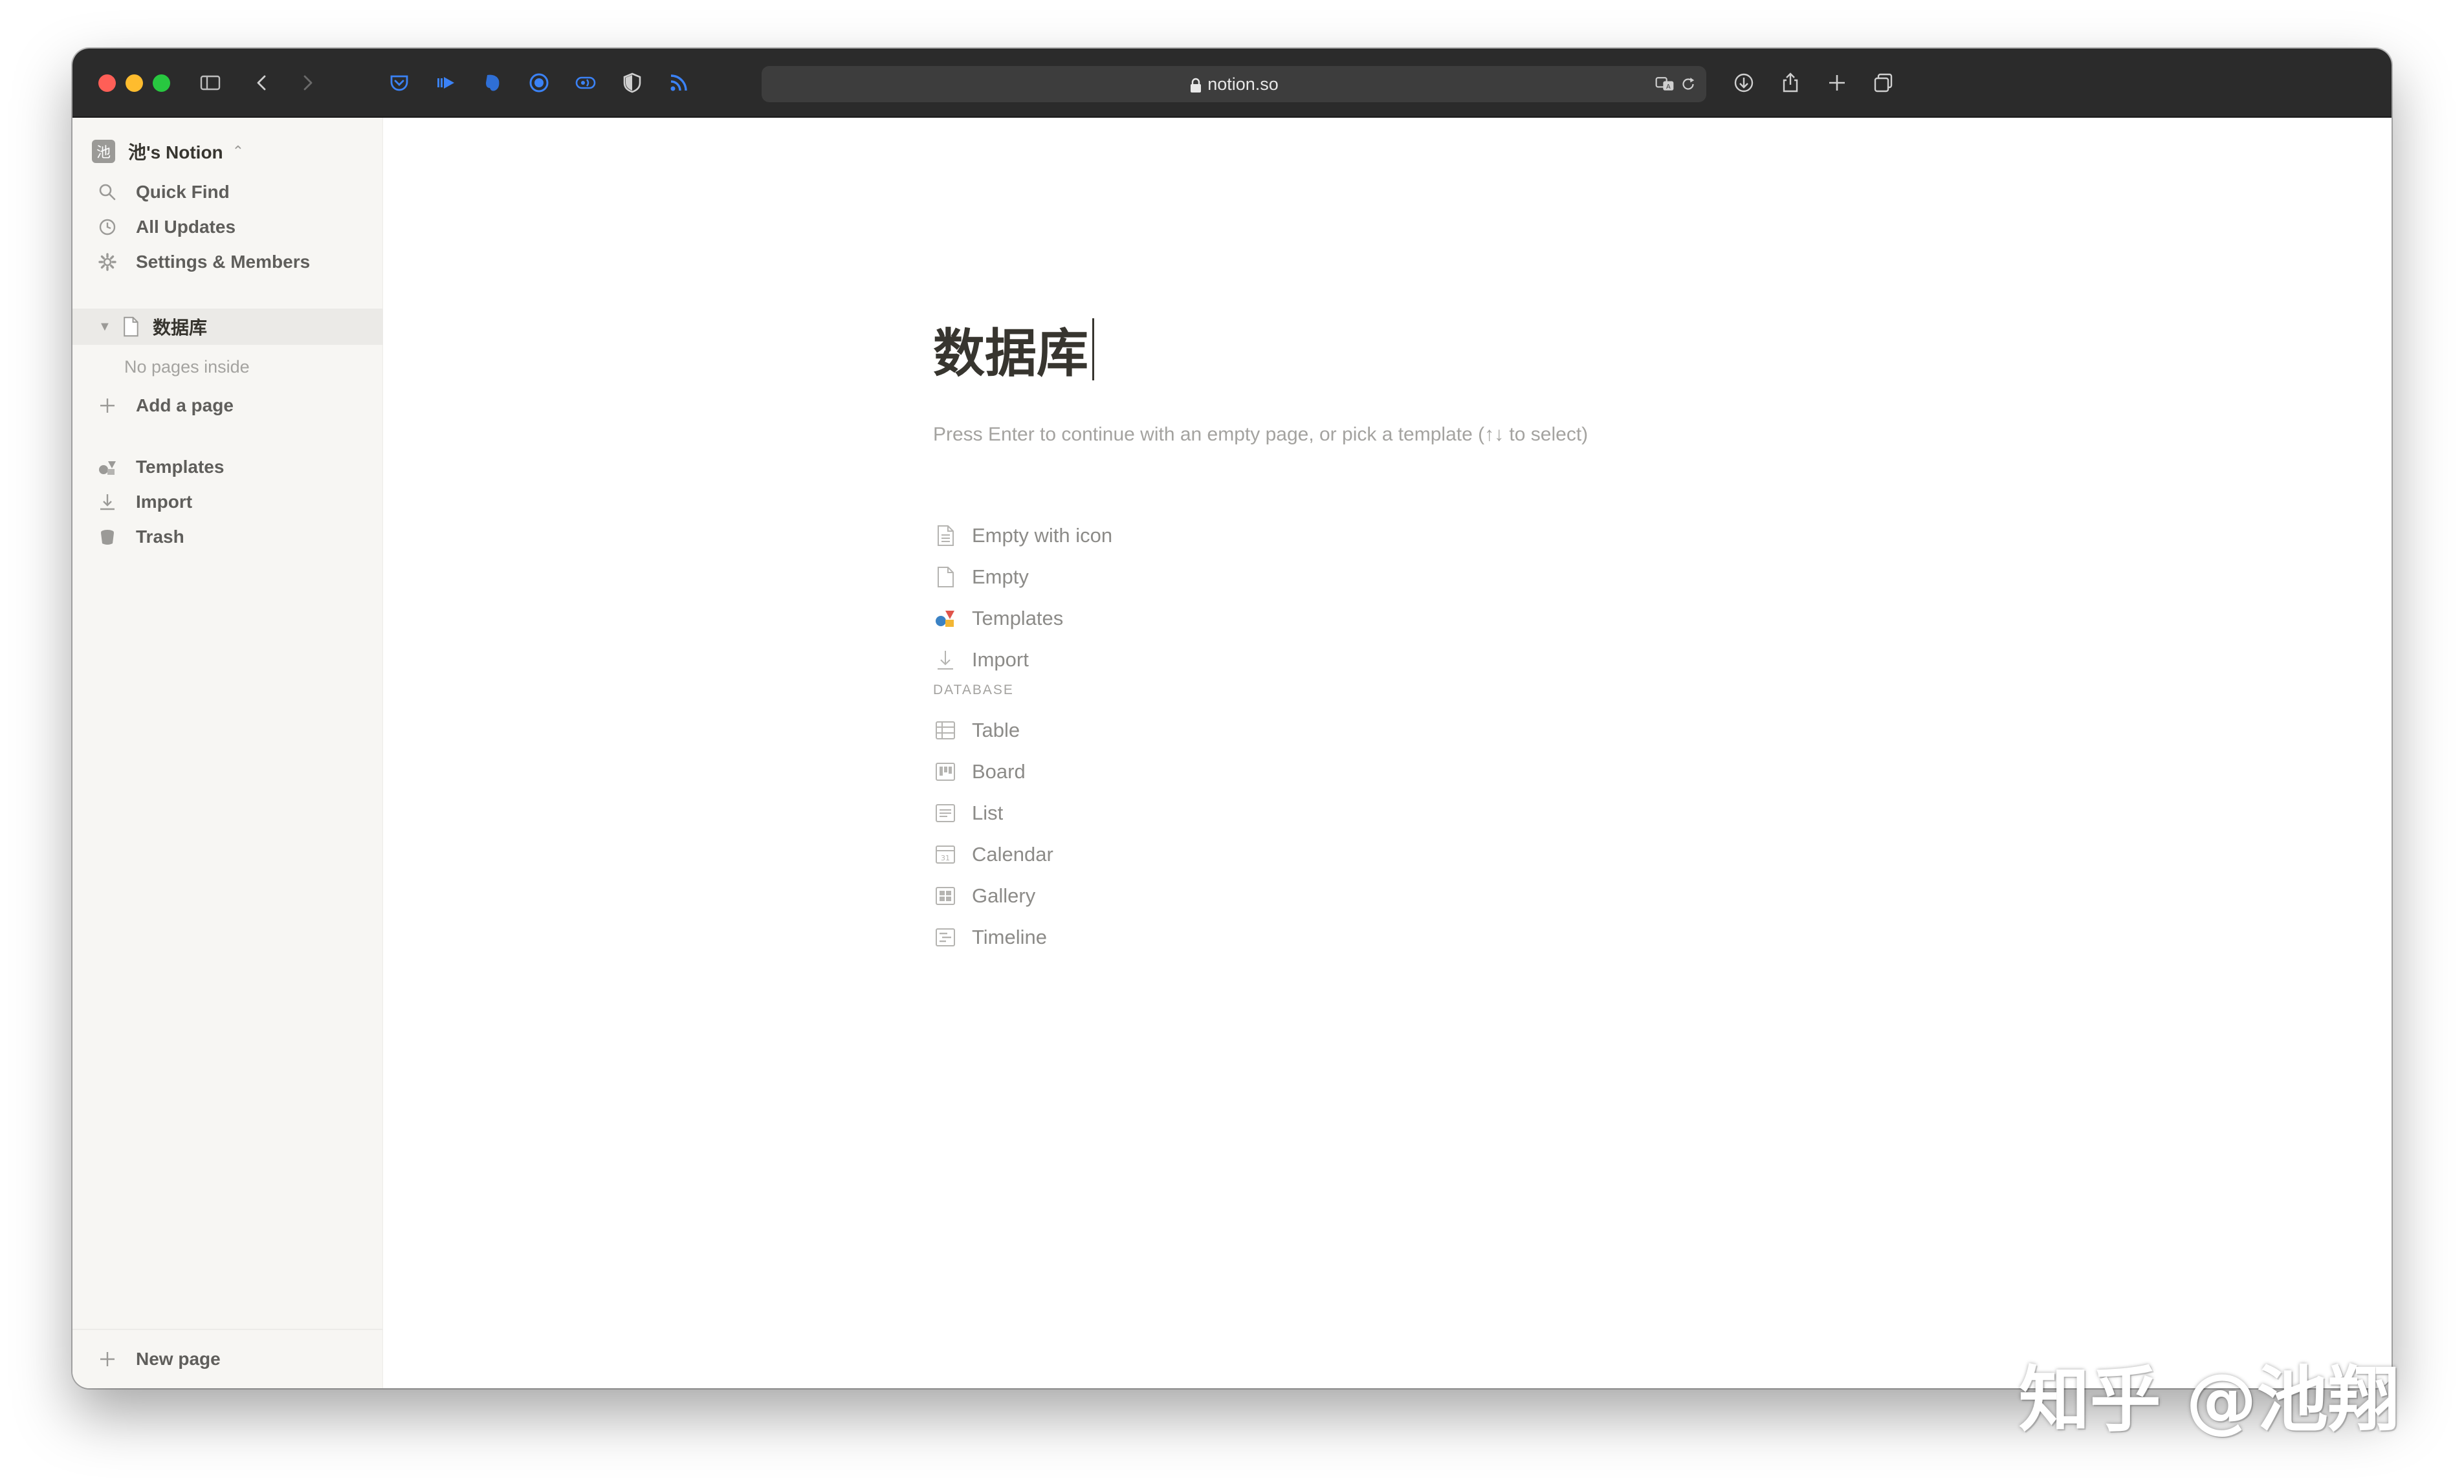 The width and height of the screenshot is (2464, 1484). I want to click on shield-icon, so click(632, 83).